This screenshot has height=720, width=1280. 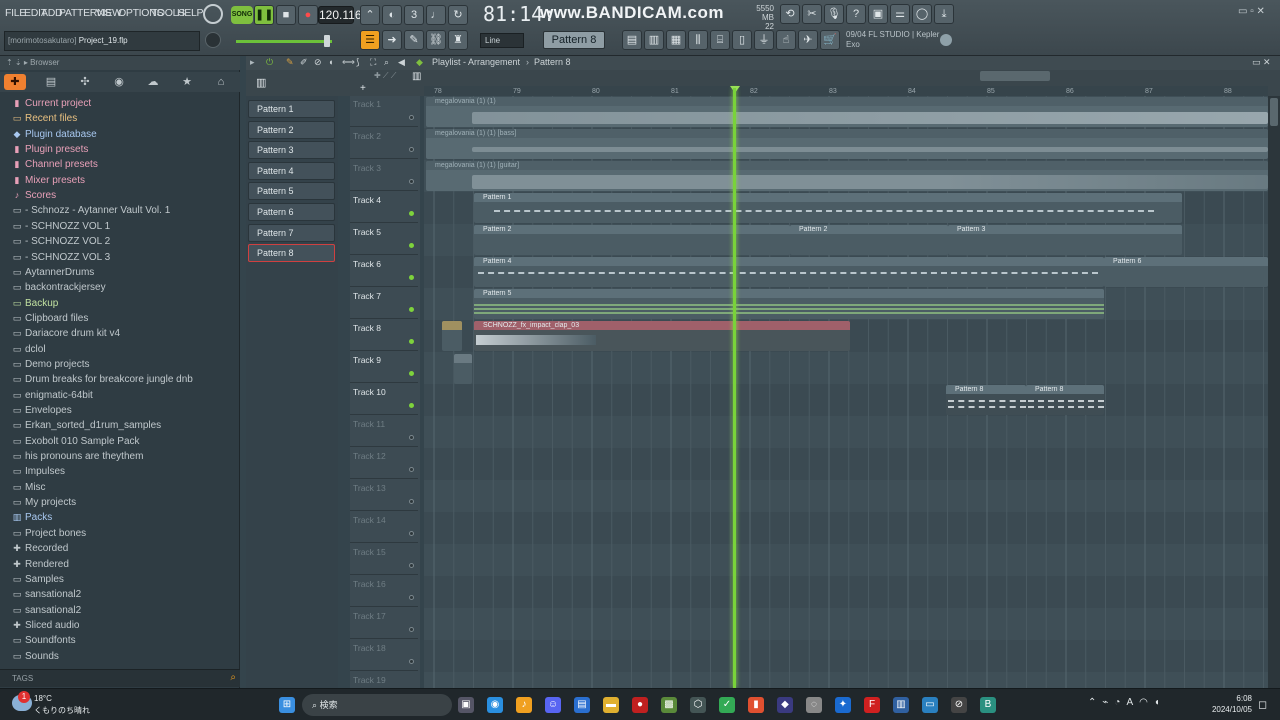 I want to click on pattern-selector: Pattern 8, so click(x=574, y=40).